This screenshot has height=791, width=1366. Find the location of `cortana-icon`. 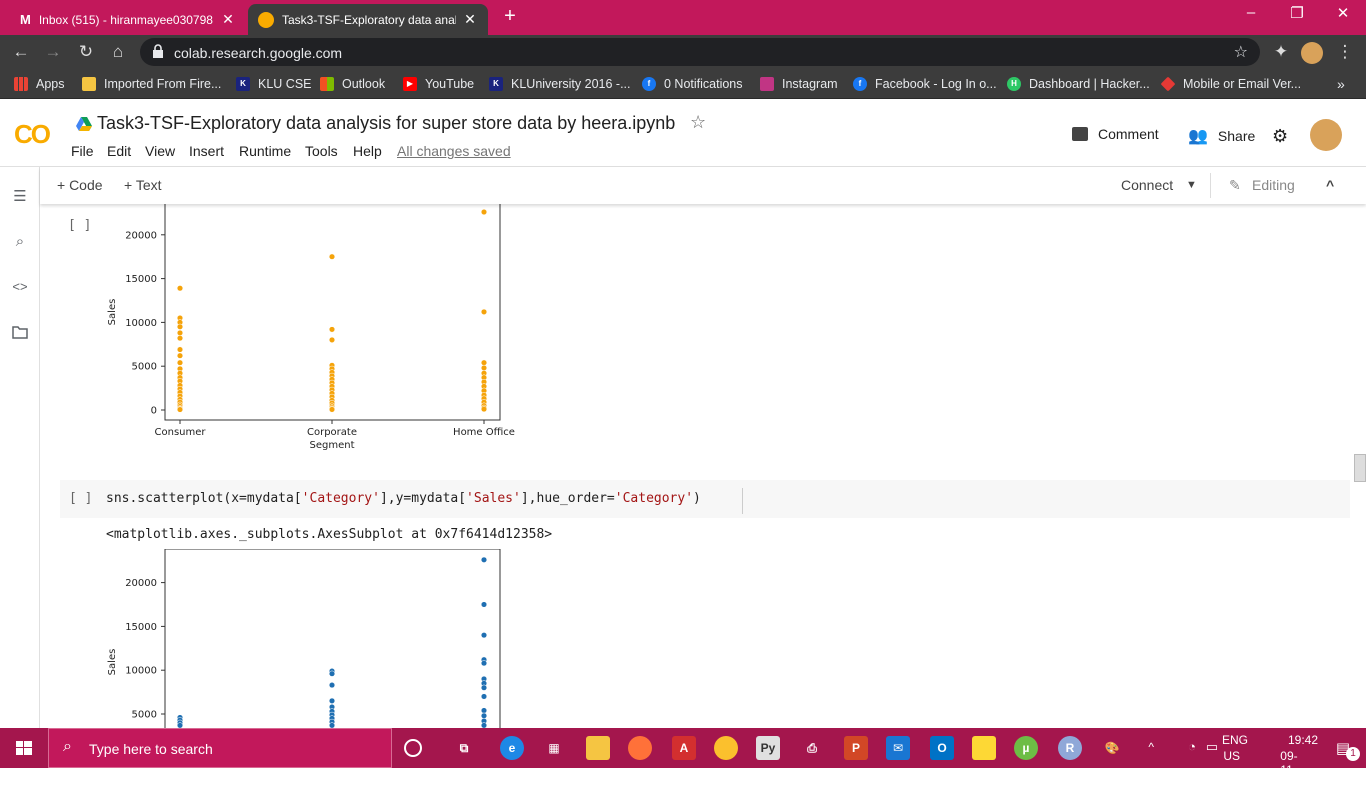

cortana-icon is located at coordinates (413, 748).